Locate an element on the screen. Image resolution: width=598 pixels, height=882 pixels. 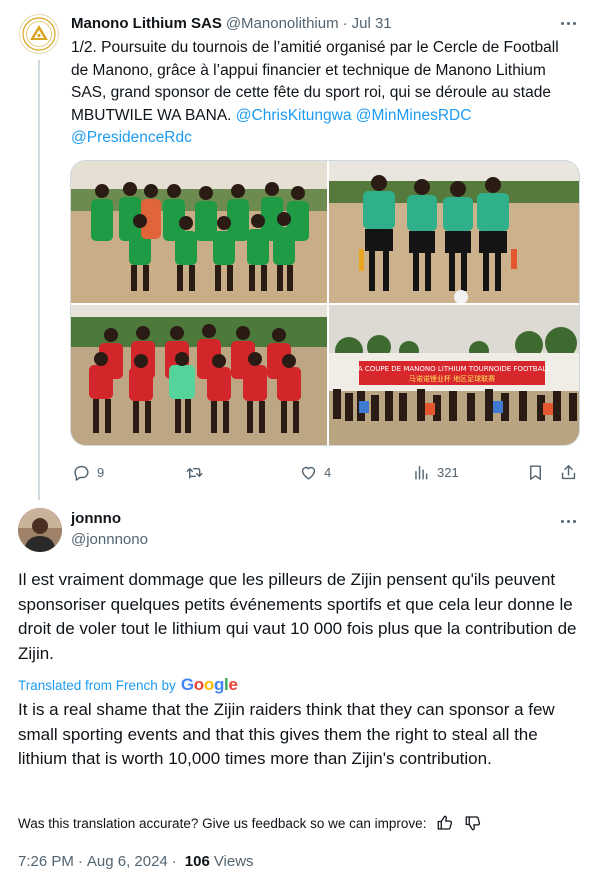
reply-author-name: jonnno is located at coordinates (96, 518).